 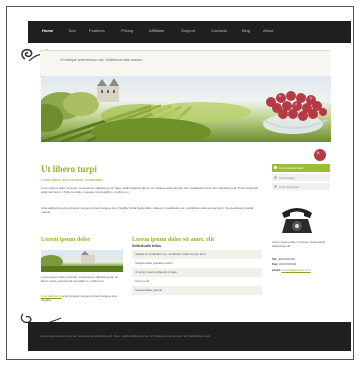 What do you see at coordinates (47, 30) in the screenshot?
I see `nav-item-home: Home` at bounding box center [47, 30].